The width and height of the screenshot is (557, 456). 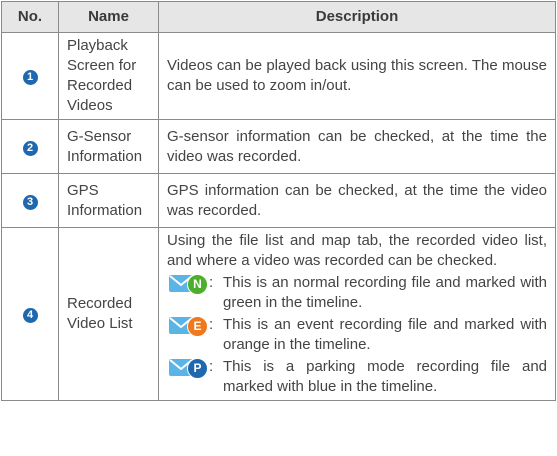 I want to click on row-name: G-Sensor Information, so click(x=108, y=146).